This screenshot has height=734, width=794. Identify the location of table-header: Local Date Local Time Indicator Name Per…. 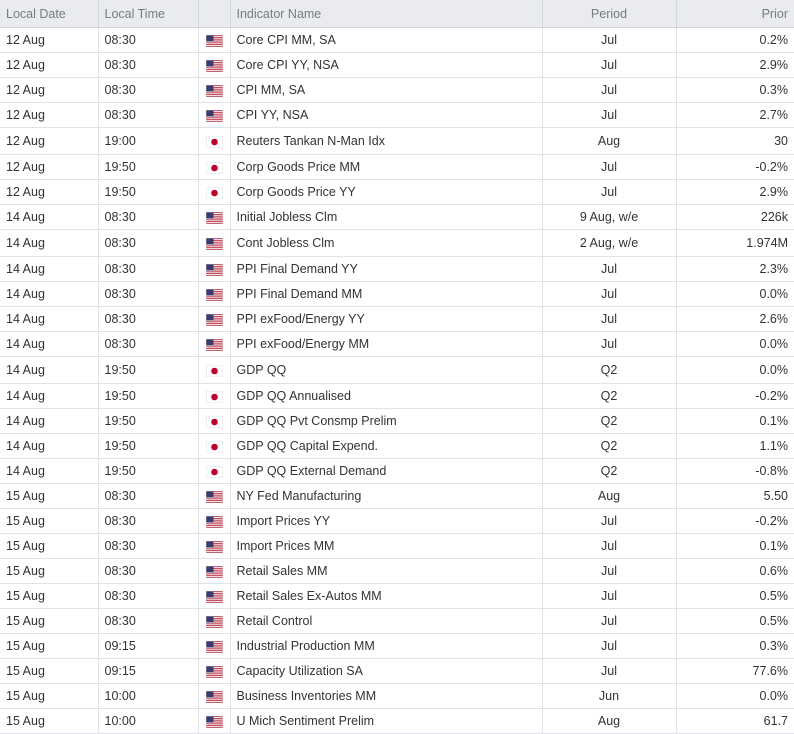
(397, 14).